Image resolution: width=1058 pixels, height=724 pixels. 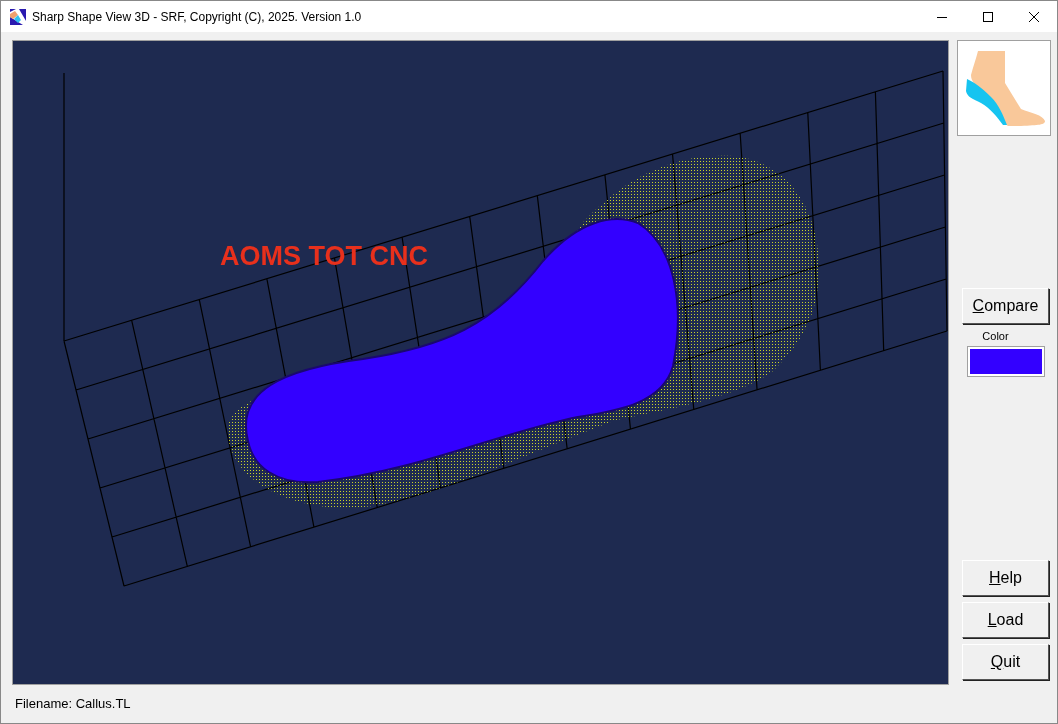 What do you see at coordinates (73, 703) in the screenshot?
I see `status-text: Filename: Callus.TL` at bounding box center [73, 703].